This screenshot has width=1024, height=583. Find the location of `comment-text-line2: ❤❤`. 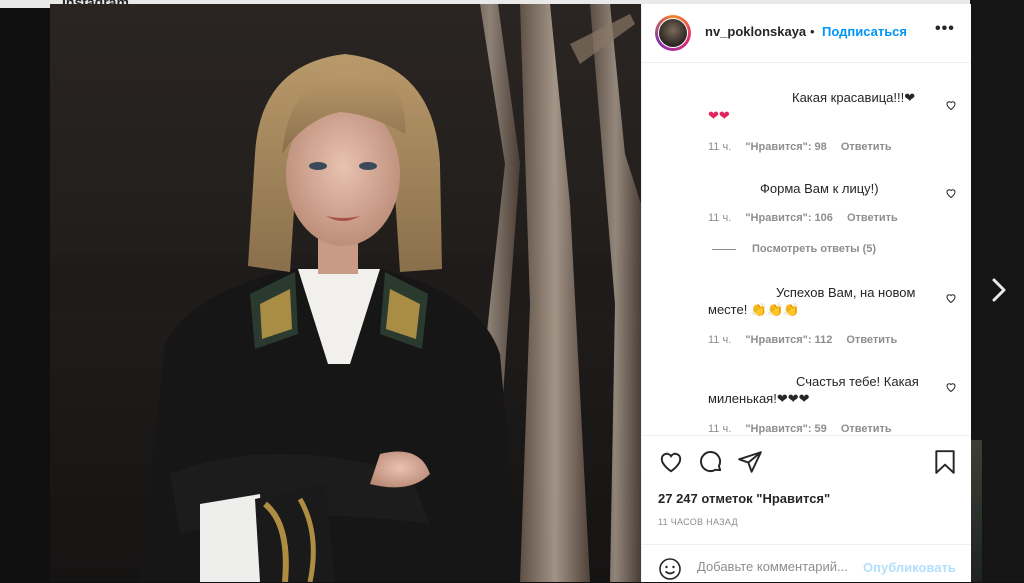

comment-text-line2: ❤❤ is located at coordinates (719, 115).